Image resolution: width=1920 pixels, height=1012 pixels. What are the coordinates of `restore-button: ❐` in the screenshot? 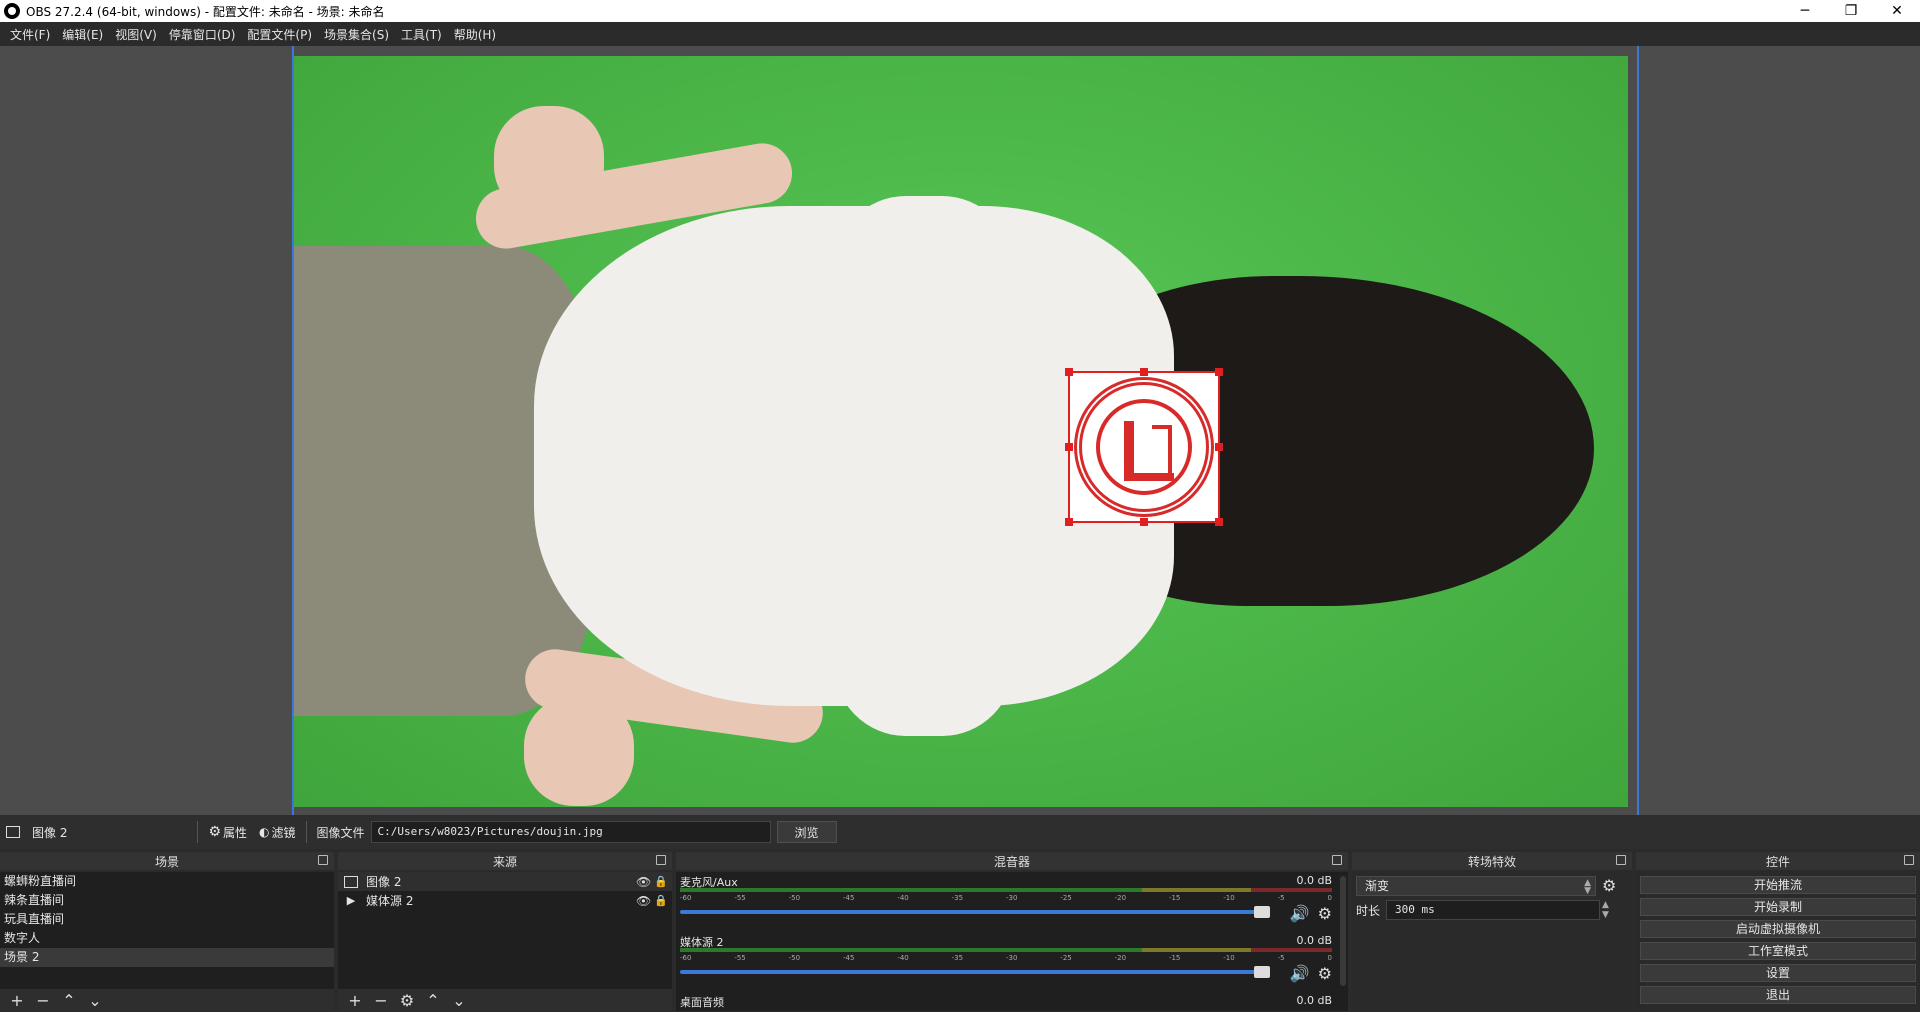 It's located at (1851, 11).